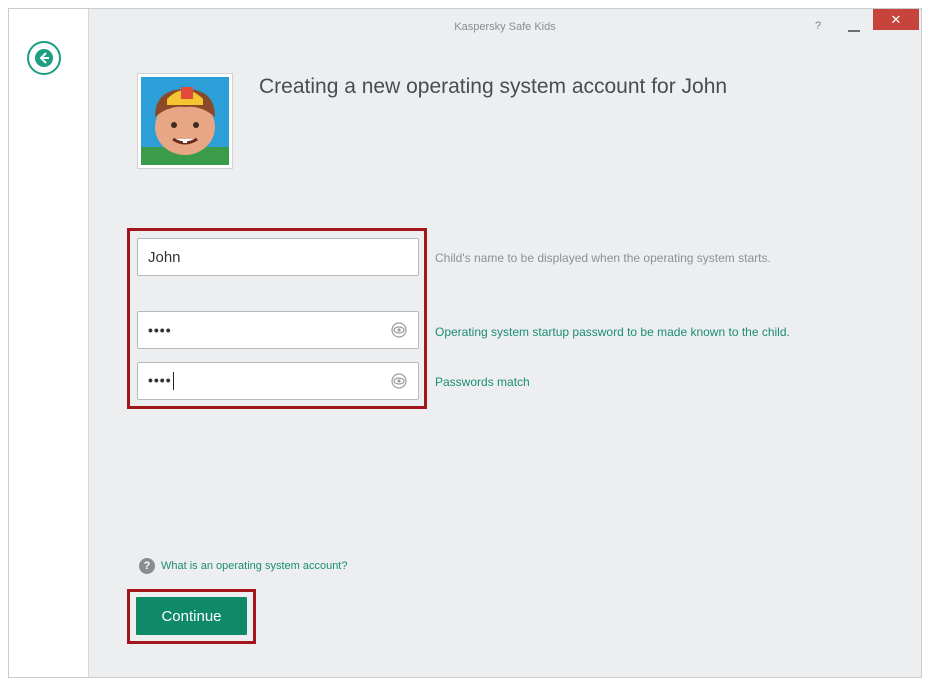 The height and width of the screenshot is (681, 929). I want to click on close-button: ✕, so click(896, 19).